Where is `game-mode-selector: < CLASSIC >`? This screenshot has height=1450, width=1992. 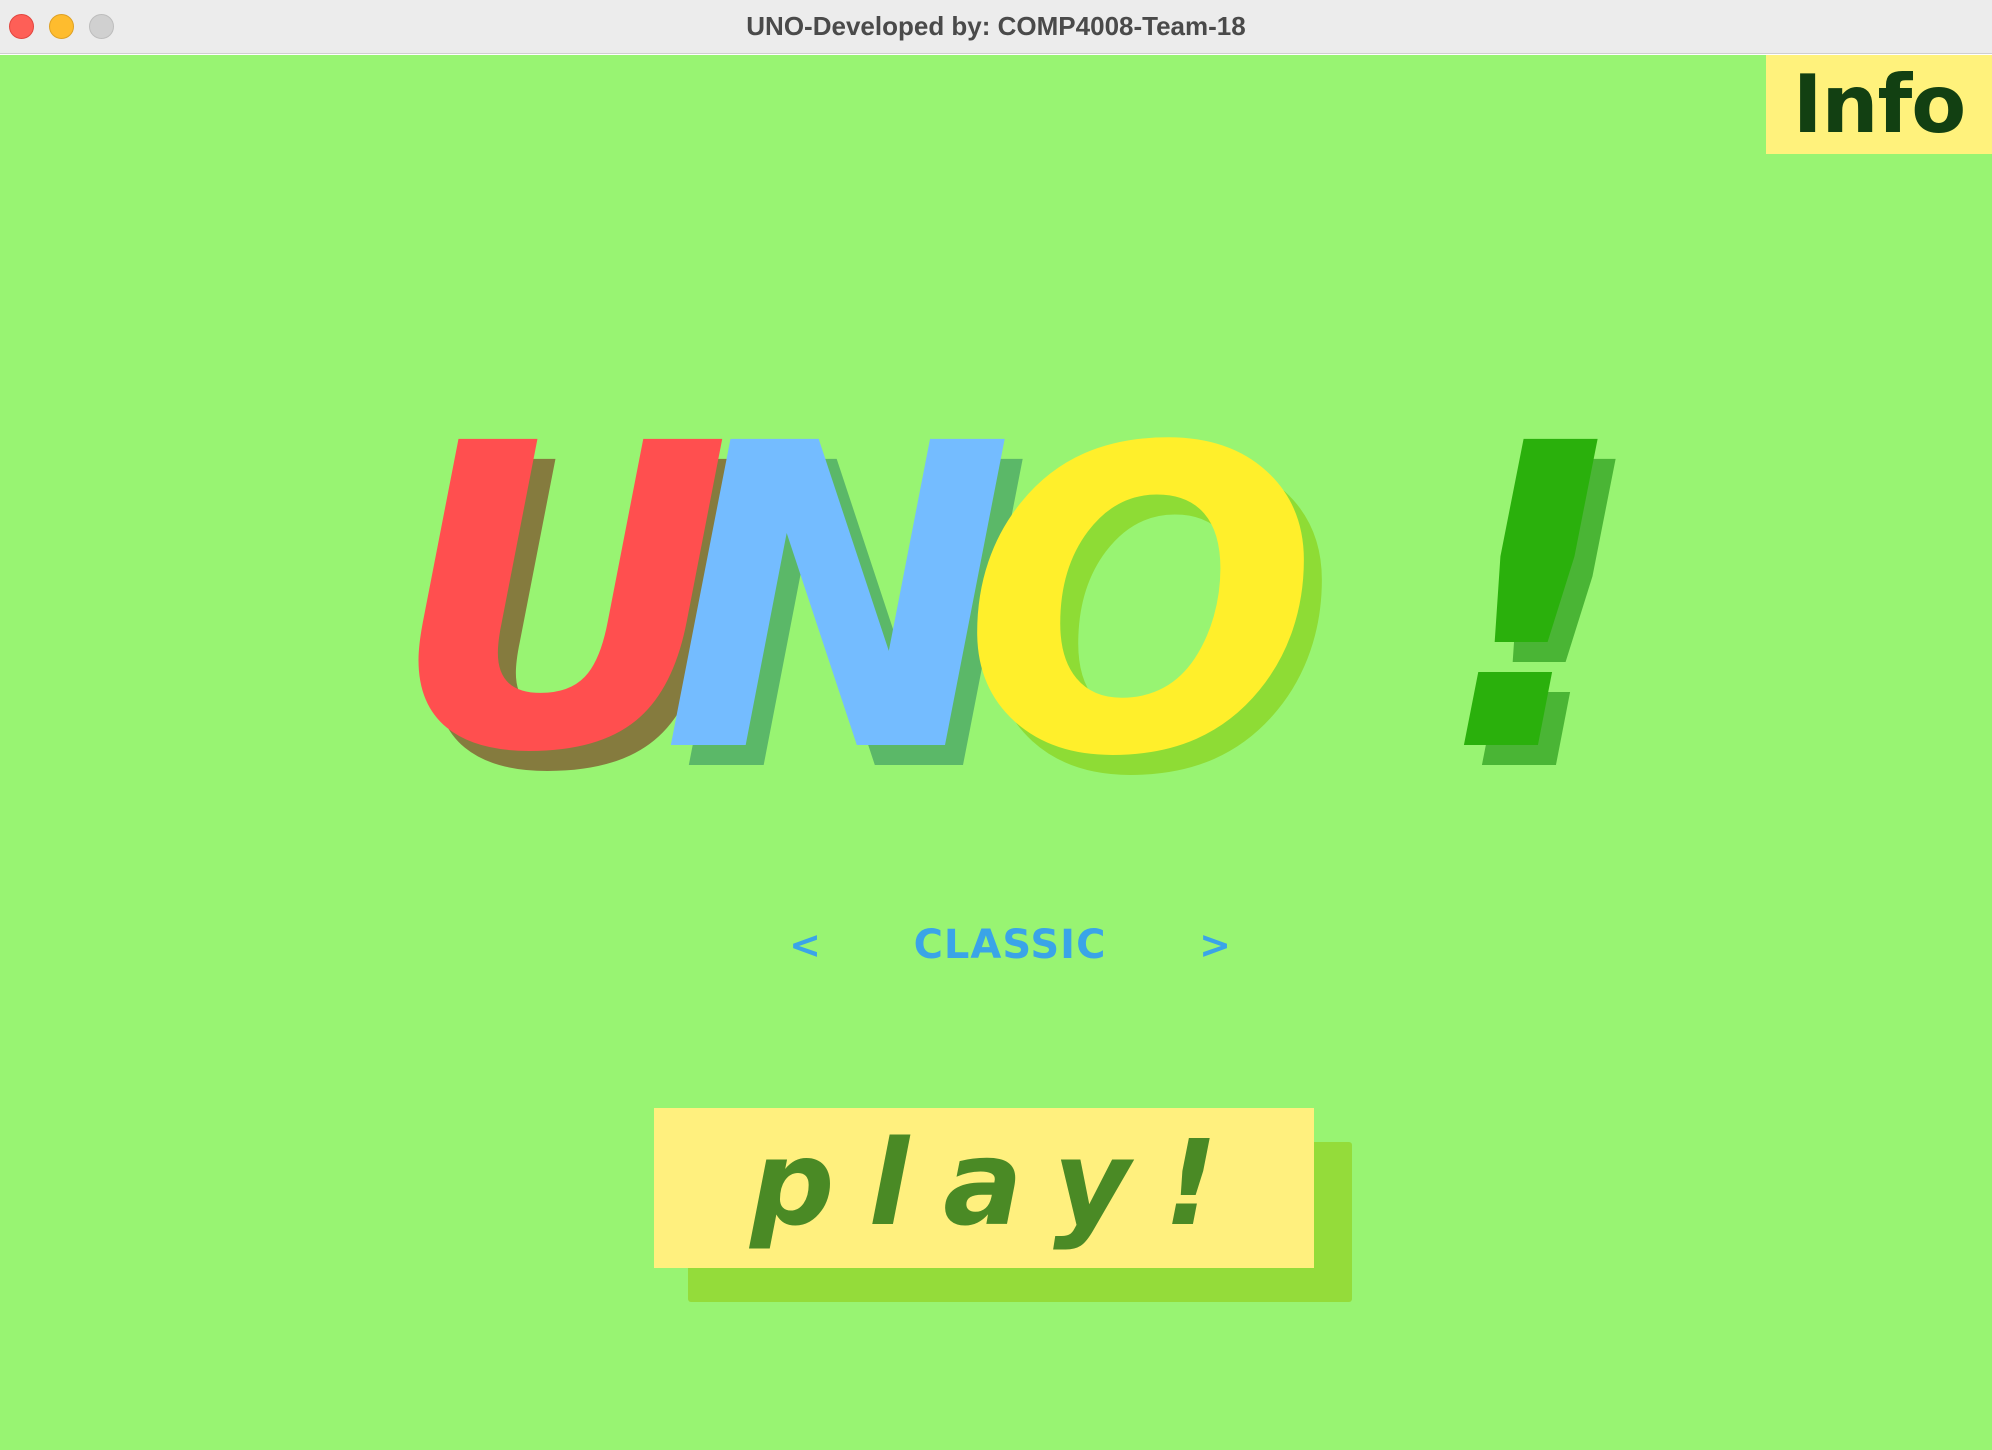 game-mode-selector: < CLASSIC > is located at coordinates (1010, 945).